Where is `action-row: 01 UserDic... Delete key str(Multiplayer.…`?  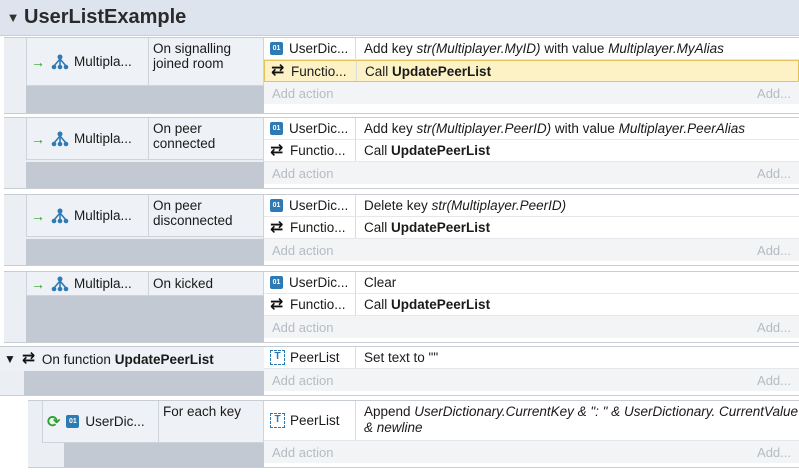 action-row: 01 UserDic... Delete key str(Multiplayer.… is located at coordinates (531, 206).